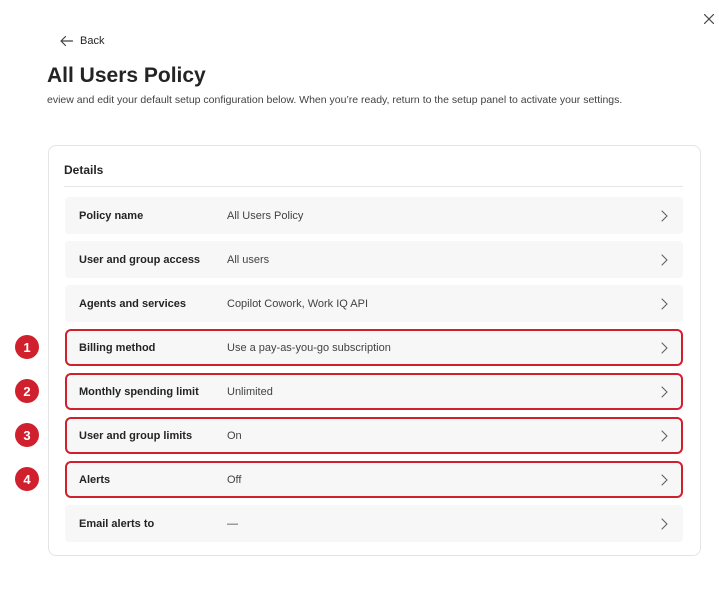 The image size is (719, 600). What do you see at coordinates (27, 391) in the screenshot?
I see `step-badge-2: 2` at bounding box center [27, 391].